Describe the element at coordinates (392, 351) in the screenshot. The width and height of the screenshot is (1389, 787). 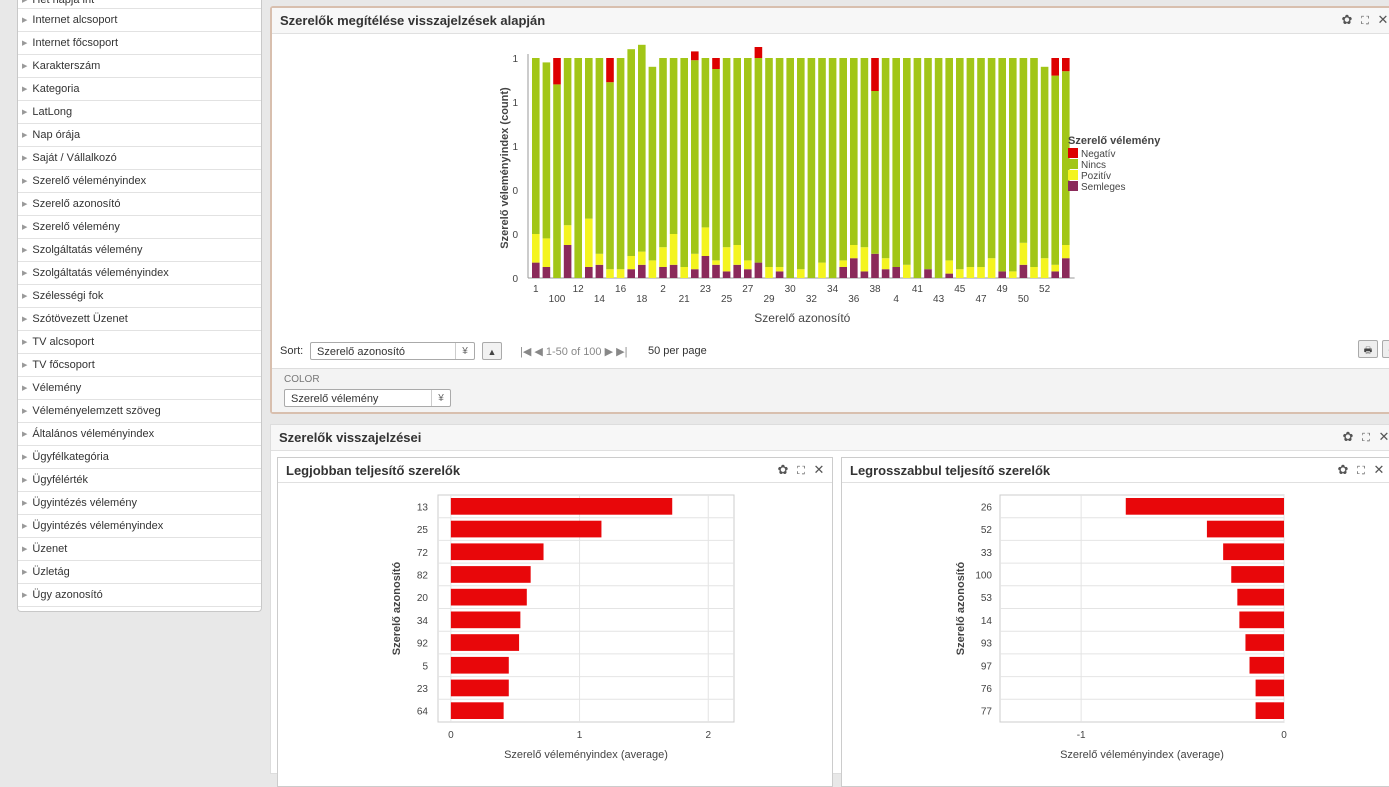
I see `sort-select: Szerelő azonosító ¥` at that location.